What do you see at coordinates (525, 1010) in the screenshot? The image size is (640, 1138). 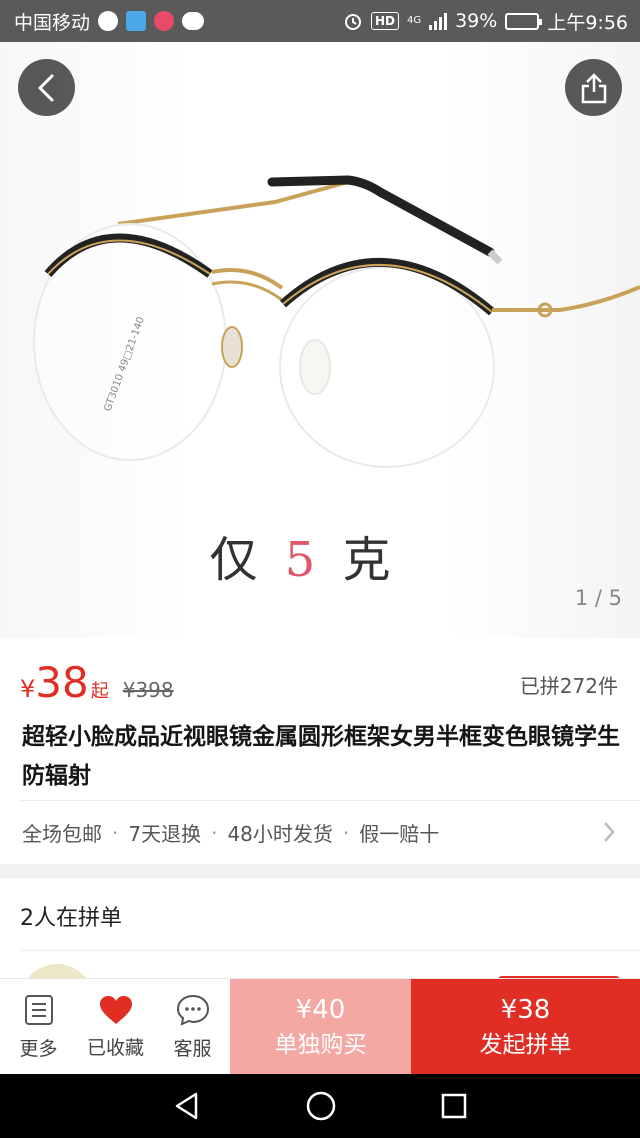 I see `group-buy-price: ¥38` at bounding box center [525, 1010].